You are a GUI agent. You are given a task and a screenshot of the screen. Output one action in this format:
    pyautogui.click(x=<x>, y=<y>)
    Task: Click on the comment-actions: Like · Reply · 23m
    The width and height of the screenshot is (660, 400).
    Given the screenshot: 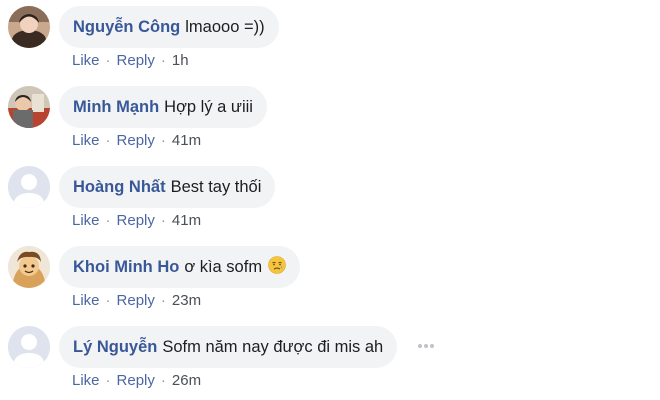 What is the action you would take?
    pyautogui.click(x=136, y=300)
    